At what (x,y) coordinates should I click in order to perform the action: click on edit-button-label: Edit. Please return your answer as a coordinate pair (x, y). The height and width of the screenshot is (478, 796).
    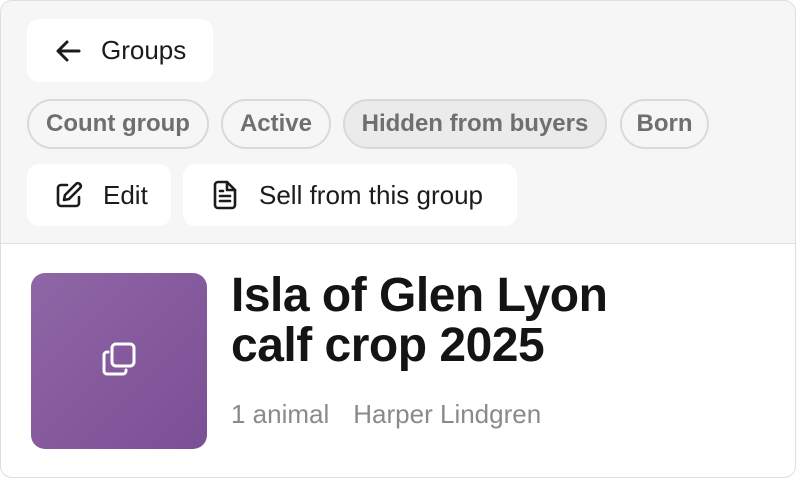
    Looking at the image, I should click on (125, 194).